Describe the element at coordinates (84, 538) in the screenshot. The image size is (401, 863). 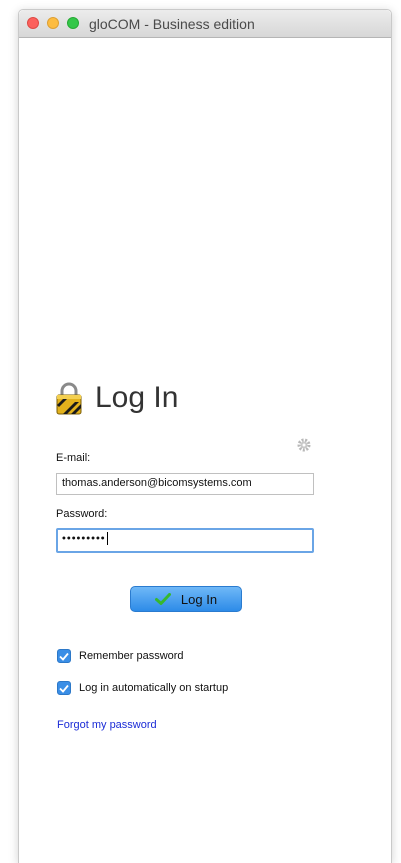
I see `password-value: •••••••••` at that location.